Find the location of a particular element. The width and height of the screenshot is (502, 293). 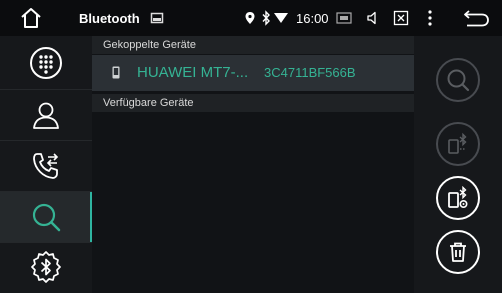

clock: 16:00 is located at coordinates (312, 18).